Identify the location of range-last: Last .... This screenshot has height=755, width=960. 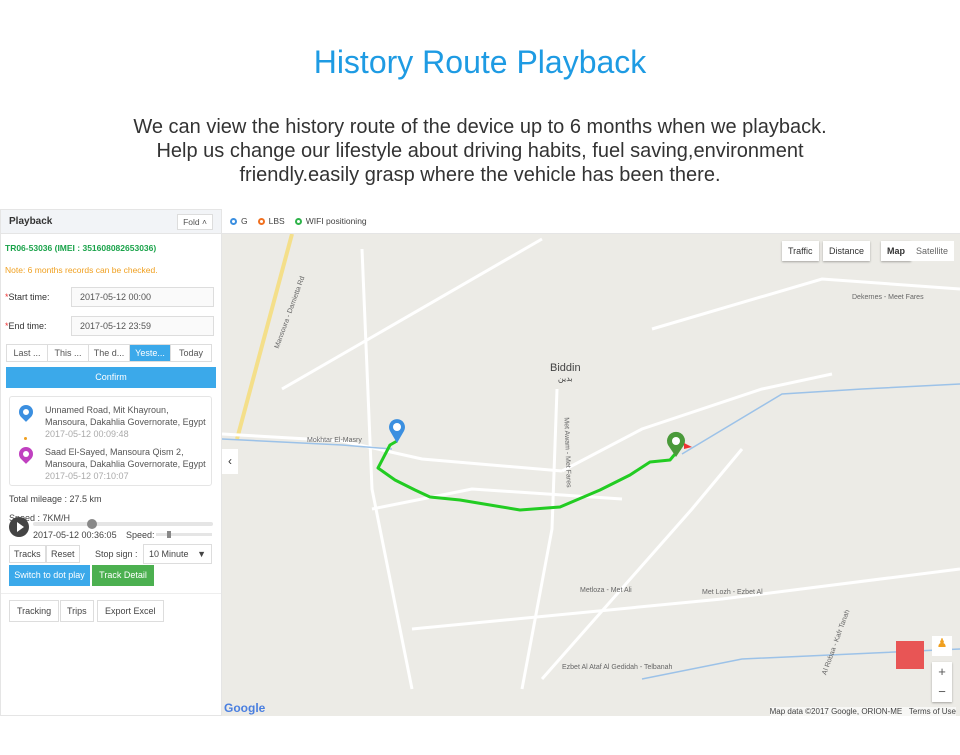
(27, 353).